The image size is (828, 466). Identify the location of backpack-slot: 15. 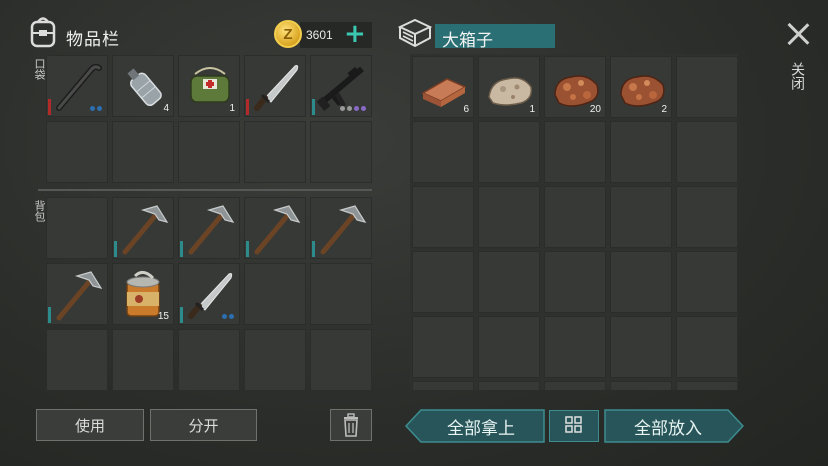
(143, 294).